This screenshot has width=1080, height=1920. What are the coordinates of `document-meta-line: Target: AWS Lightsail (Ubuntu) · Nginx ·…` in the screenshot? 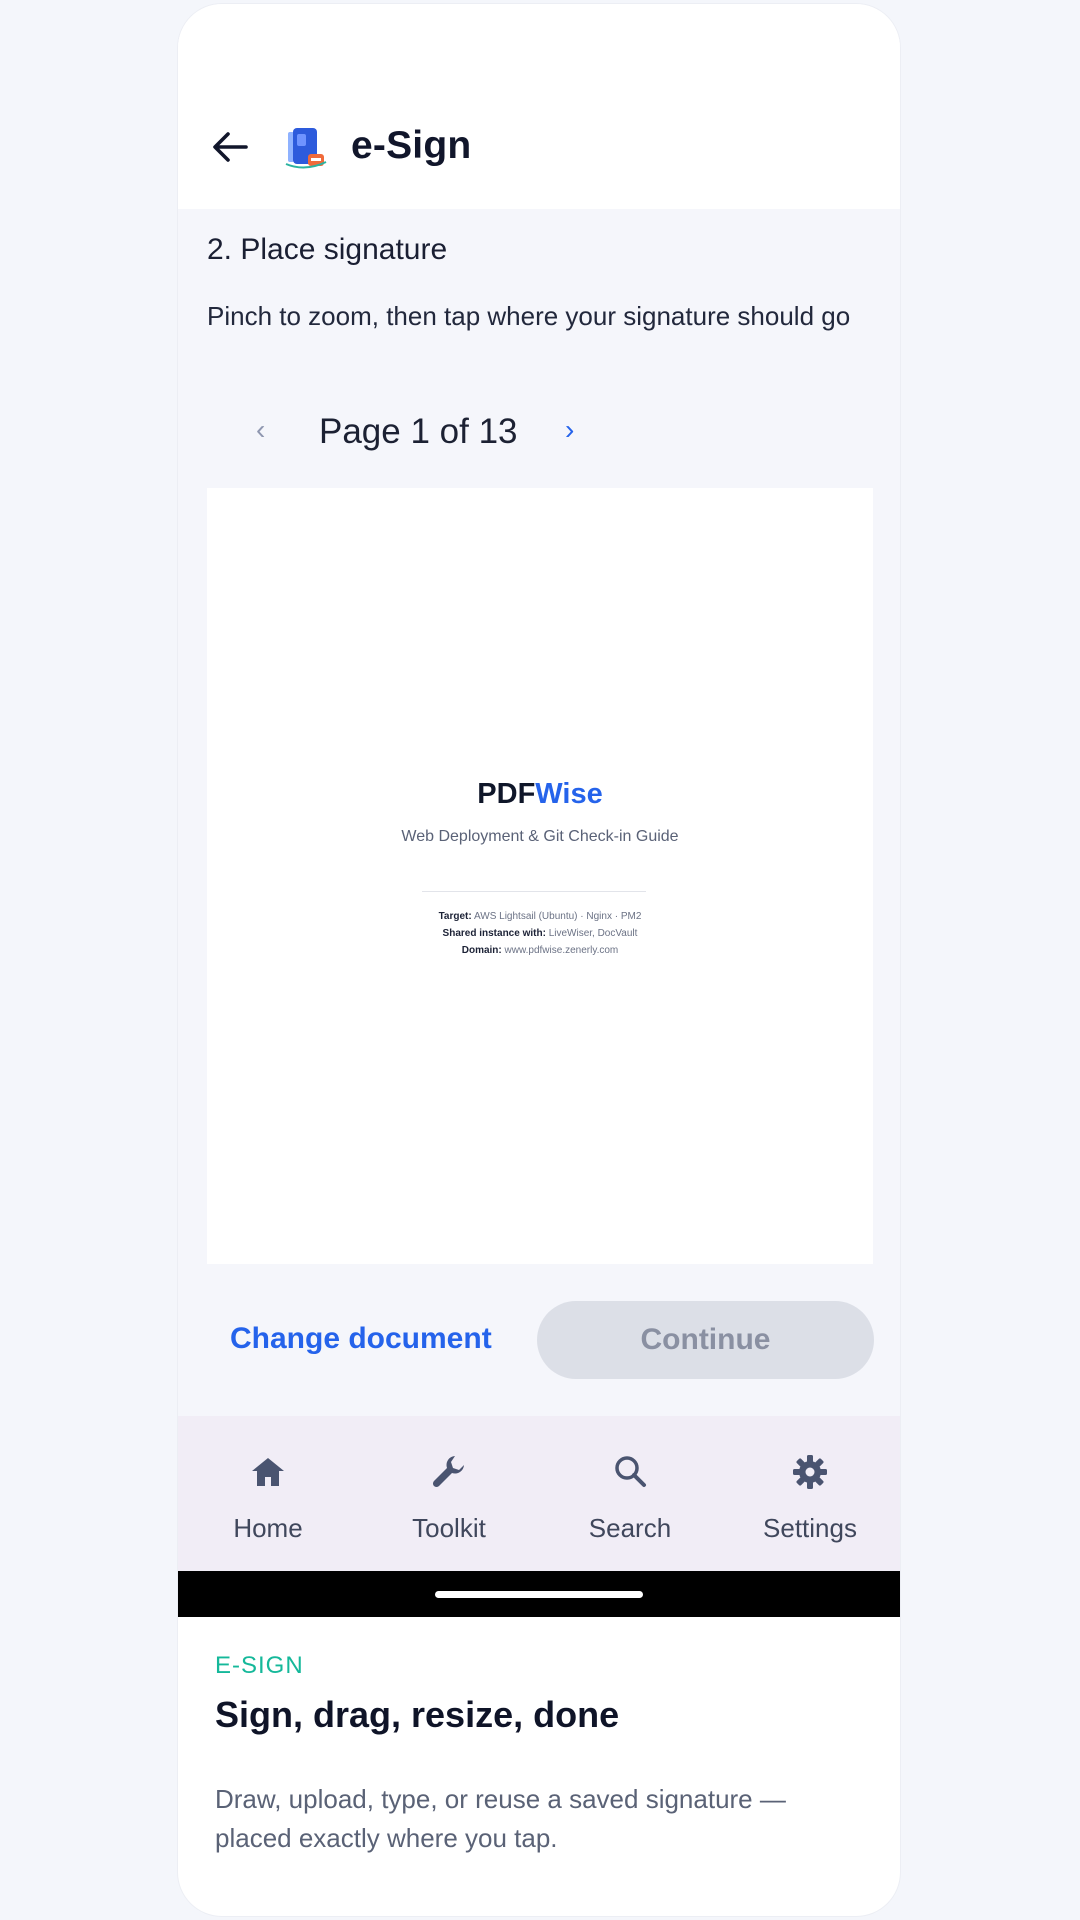 It's located at (540, 916).